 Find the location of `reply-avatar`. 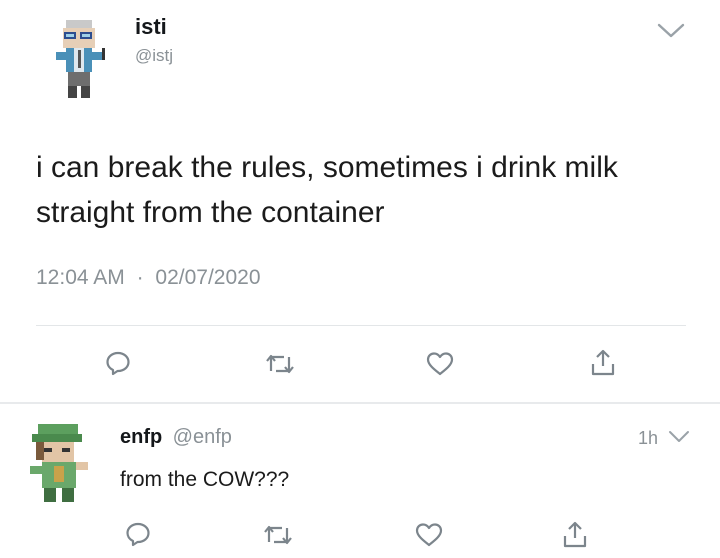

reply-avatar is located at coordinates (61, 463).